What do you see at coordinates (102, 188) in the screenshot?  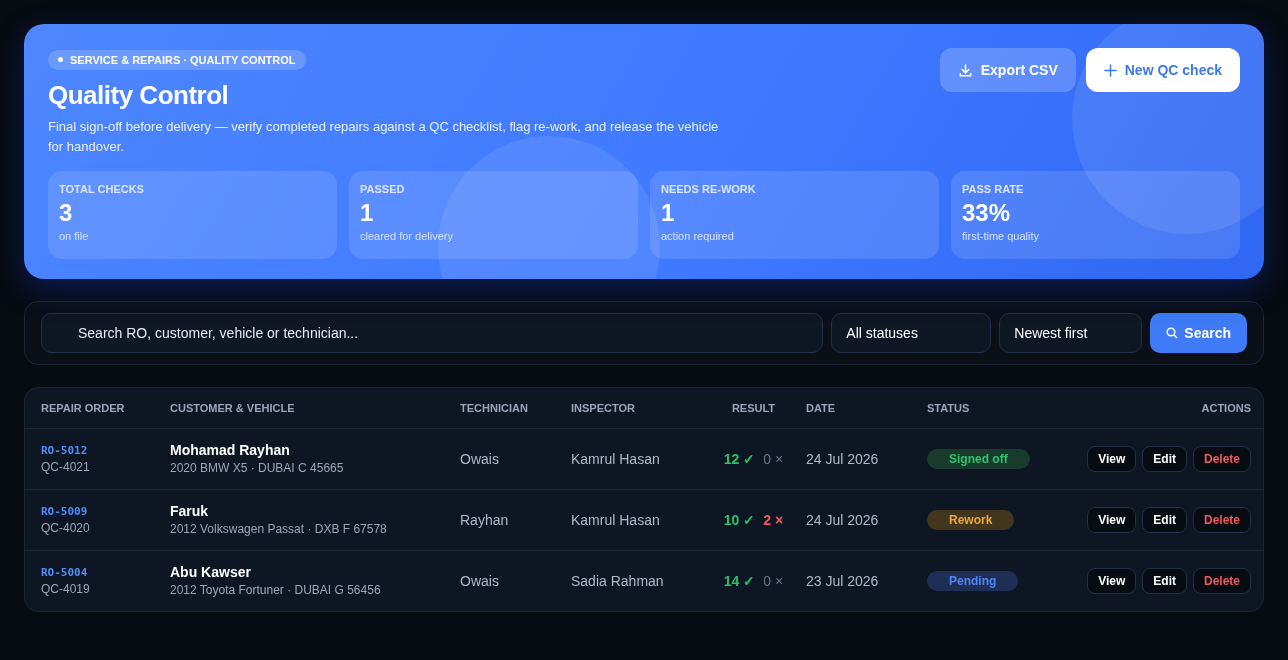 I see `stat-label: TOTAL CHECKS` at bounding box center [102, 188].